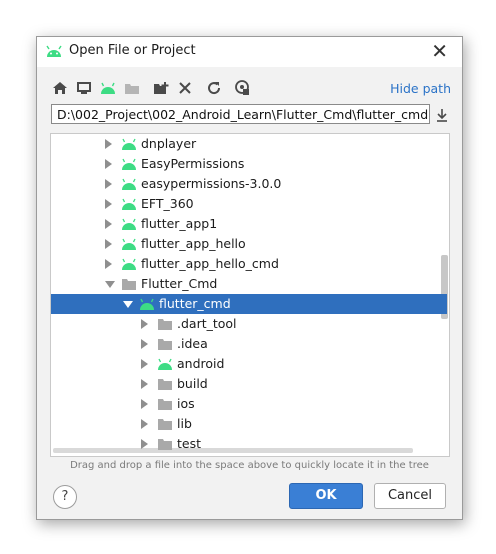 The width and height of the screenshot is (496, 554). What do you see at coordinates (243, 384) in the screenshot?
I see `tree-row: build` at bounding box center [243, 384].